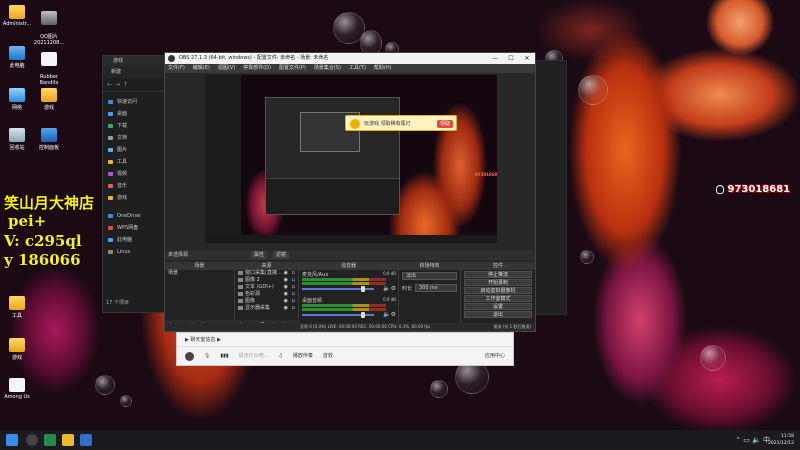 Image resolution: width=800 pixels, height=450 pixels. I want to click on nav-label: 文档, so click(122, 138).